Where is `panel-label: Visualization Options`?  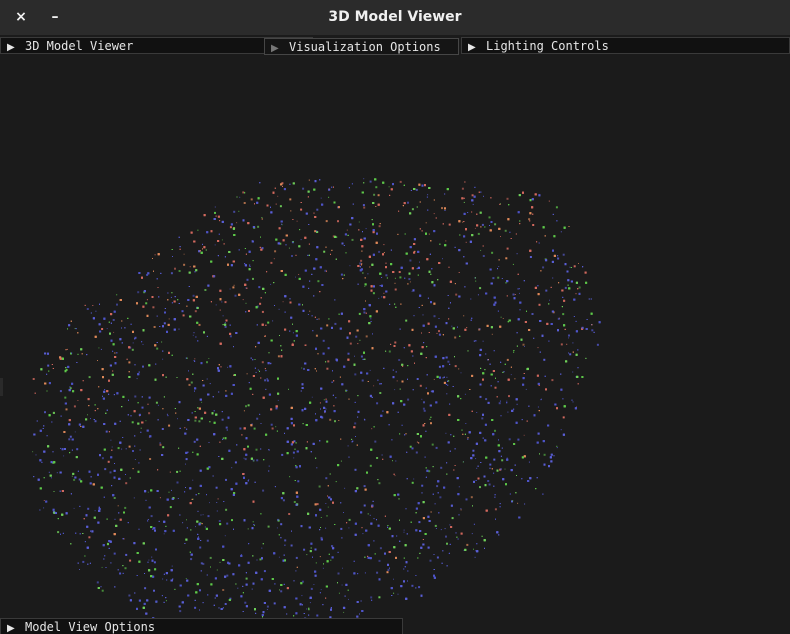 panel-label: Visualization Options is located at coordinates (365, 47).